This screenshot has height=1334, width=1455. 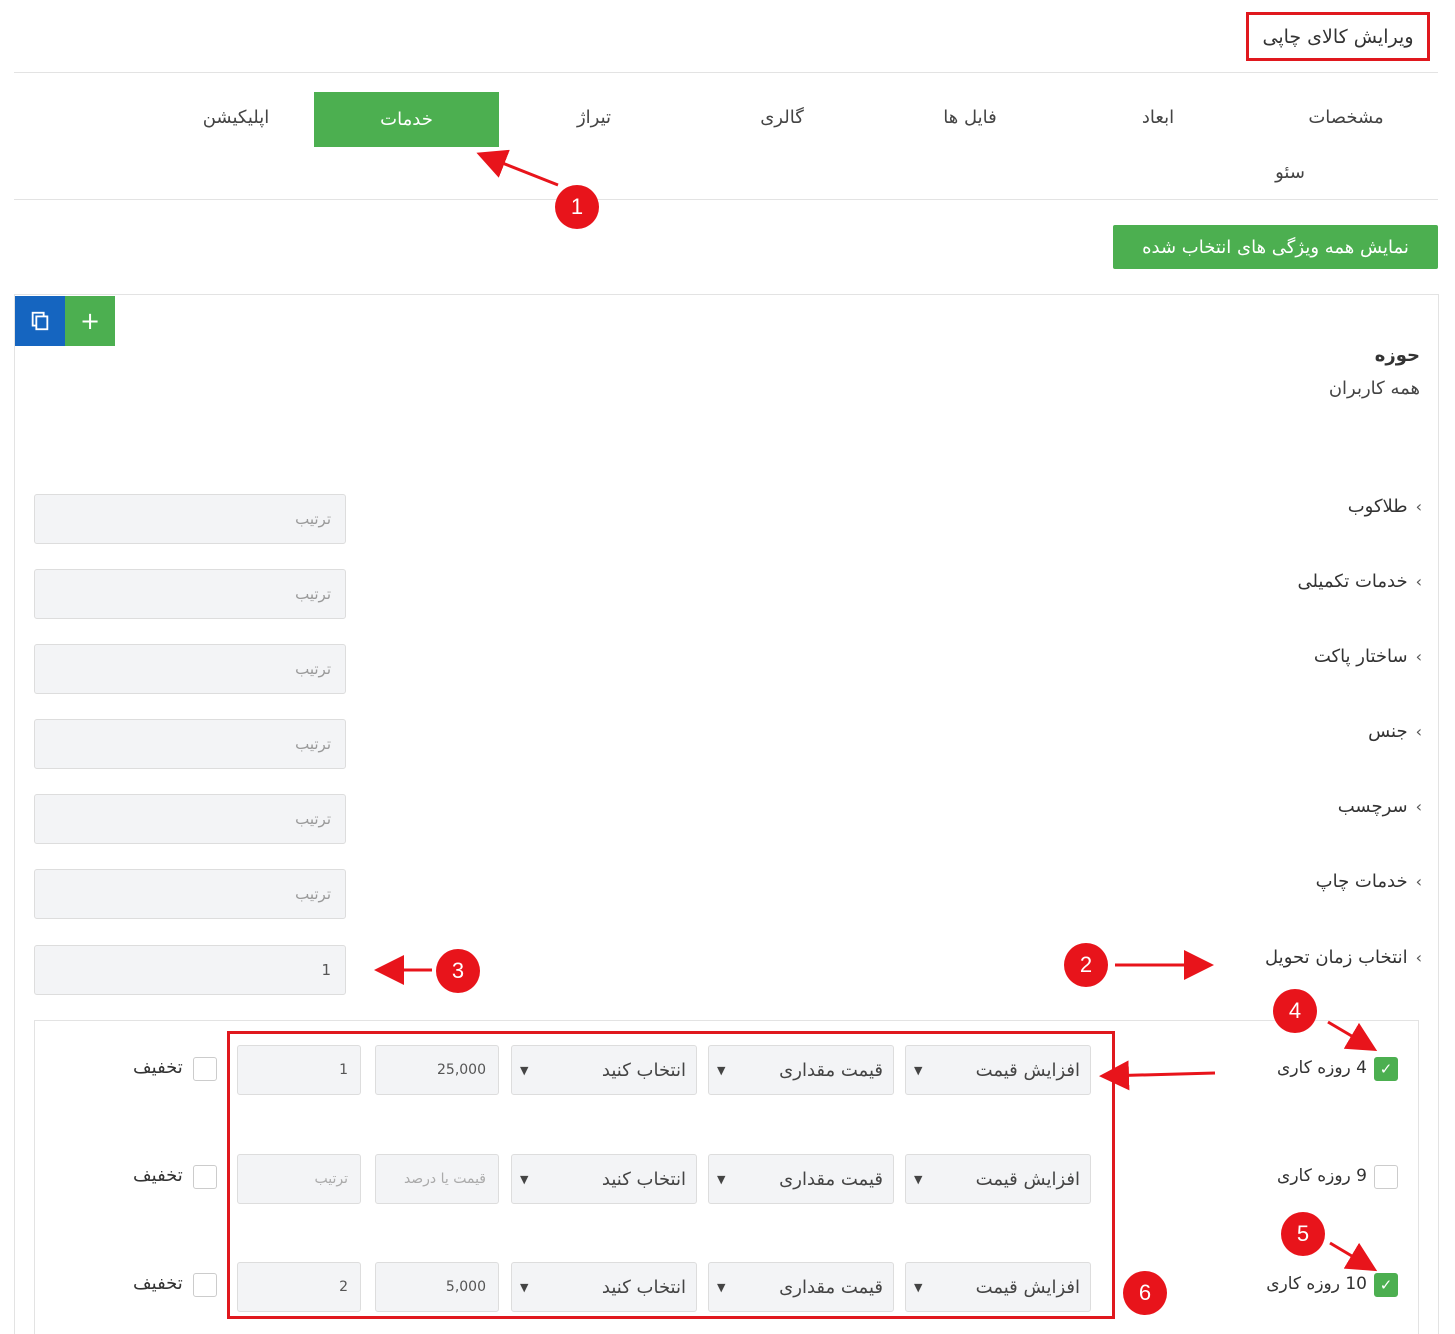 What do you see at coordinates (1303, 1234) in the screenshot?
I see `annotation-badge: 5` at bounding box center [1303, 1234].